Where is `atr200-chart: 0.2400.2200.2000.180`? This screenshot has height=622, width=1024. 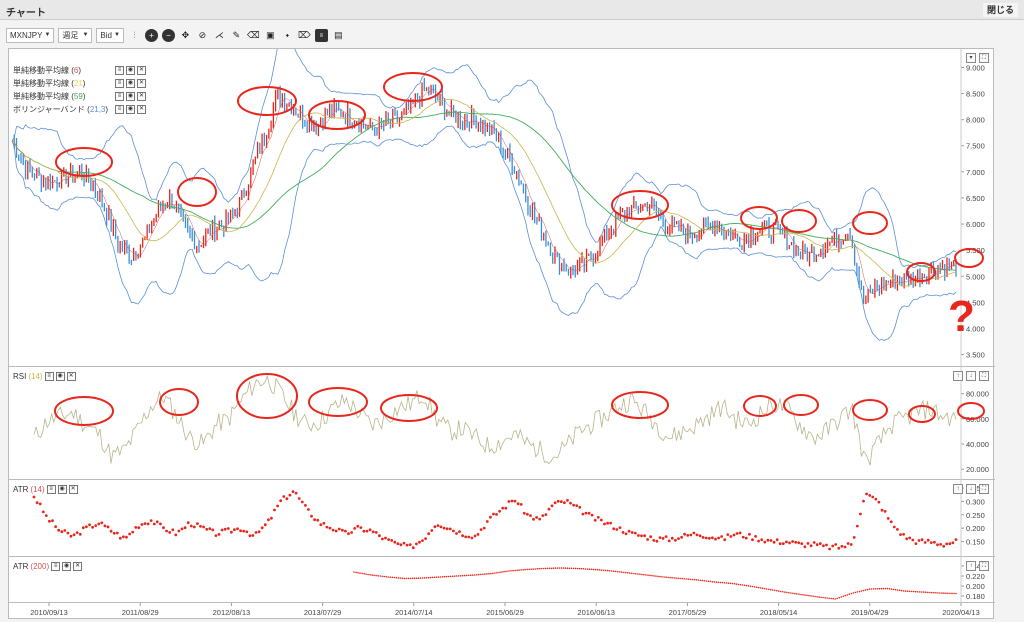 atr200-chart: 0.2400.2200.2000.180 is located at coordinates (502, 582).